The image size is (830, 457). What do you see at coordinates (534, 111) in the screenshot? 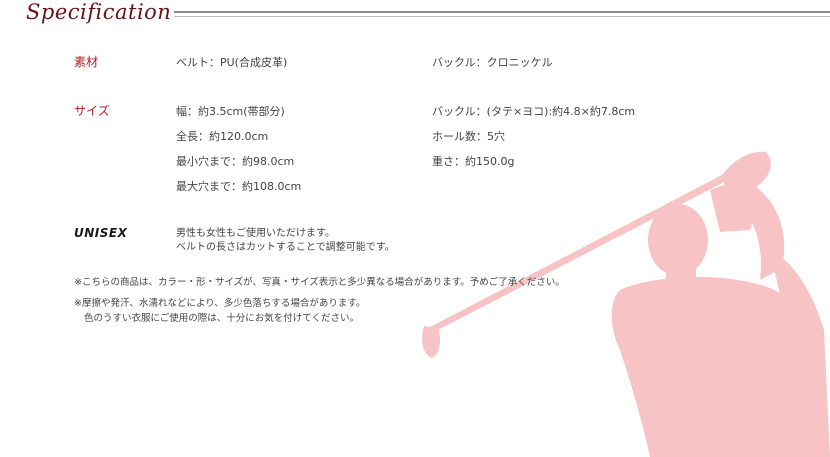
I see `size-buckle-dimensions: バックル：(タテ×ヨコ):約4.8×約7.8cm` at bounding box center [534, 111].